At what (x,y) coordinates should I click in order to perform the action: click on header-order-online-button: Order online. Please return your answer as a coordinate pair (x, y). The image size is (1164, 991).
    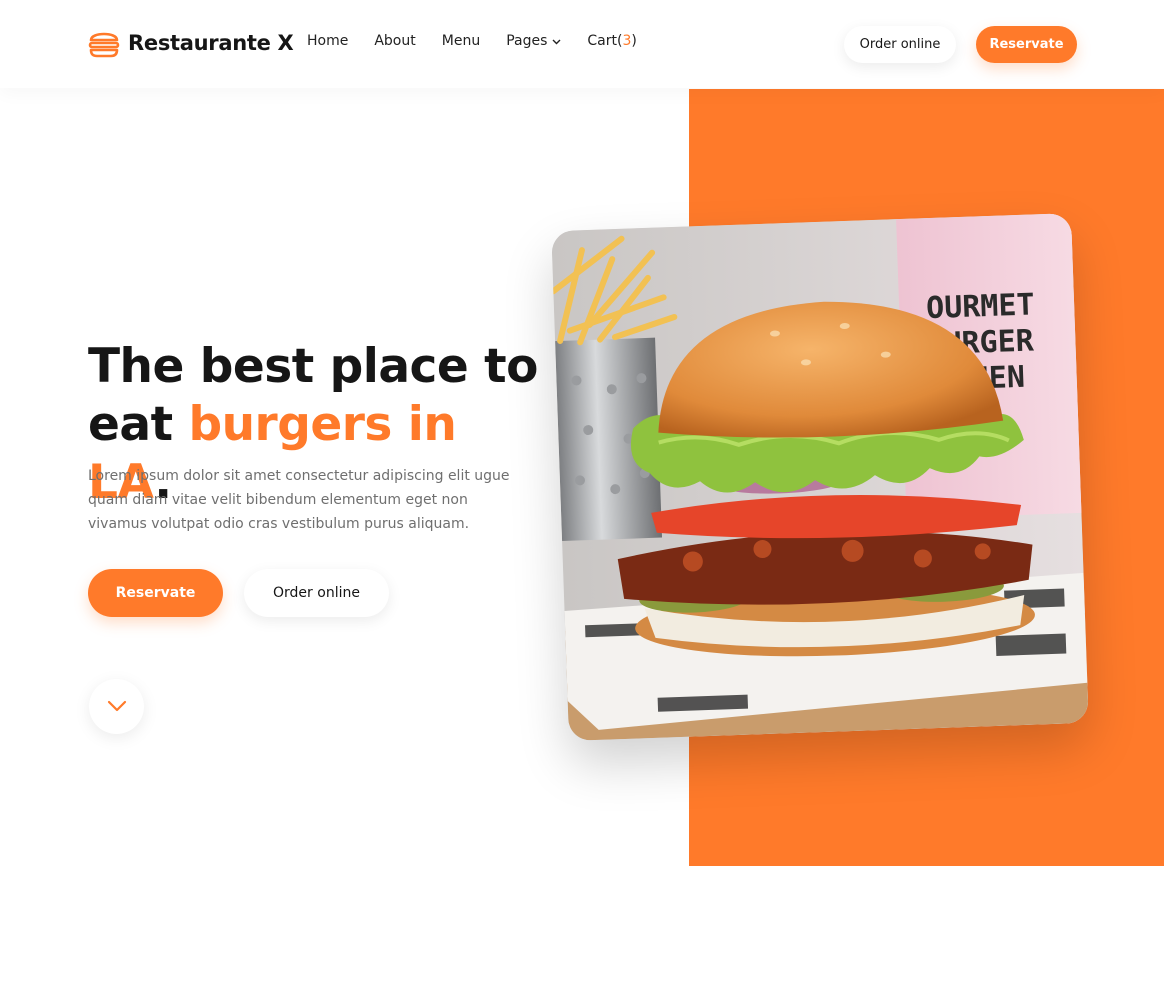
    Looking at the image, I should click on (900, 44).